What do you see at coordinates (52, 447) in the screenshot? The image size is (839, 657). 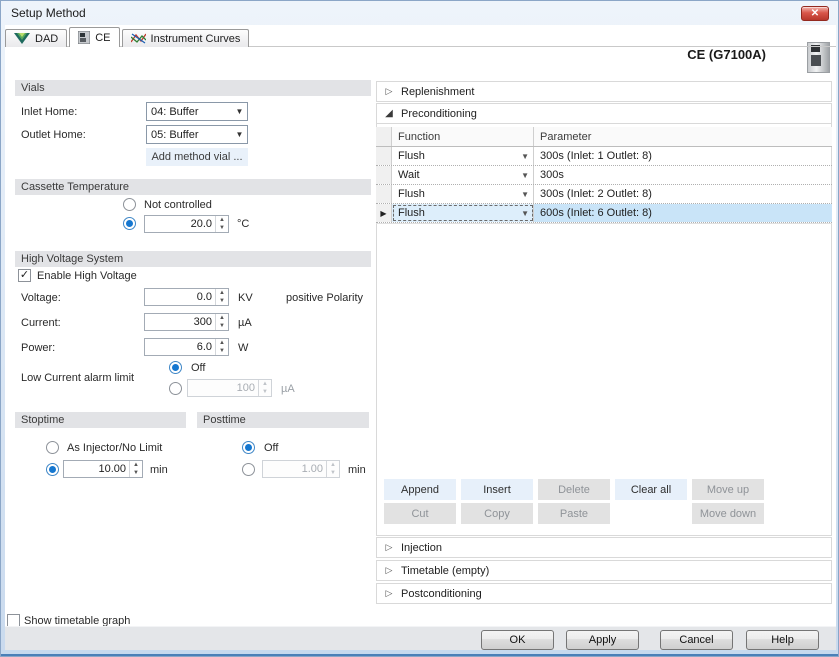 I see `stoptime-as-injector-radio` at bounding box center [52, 447].